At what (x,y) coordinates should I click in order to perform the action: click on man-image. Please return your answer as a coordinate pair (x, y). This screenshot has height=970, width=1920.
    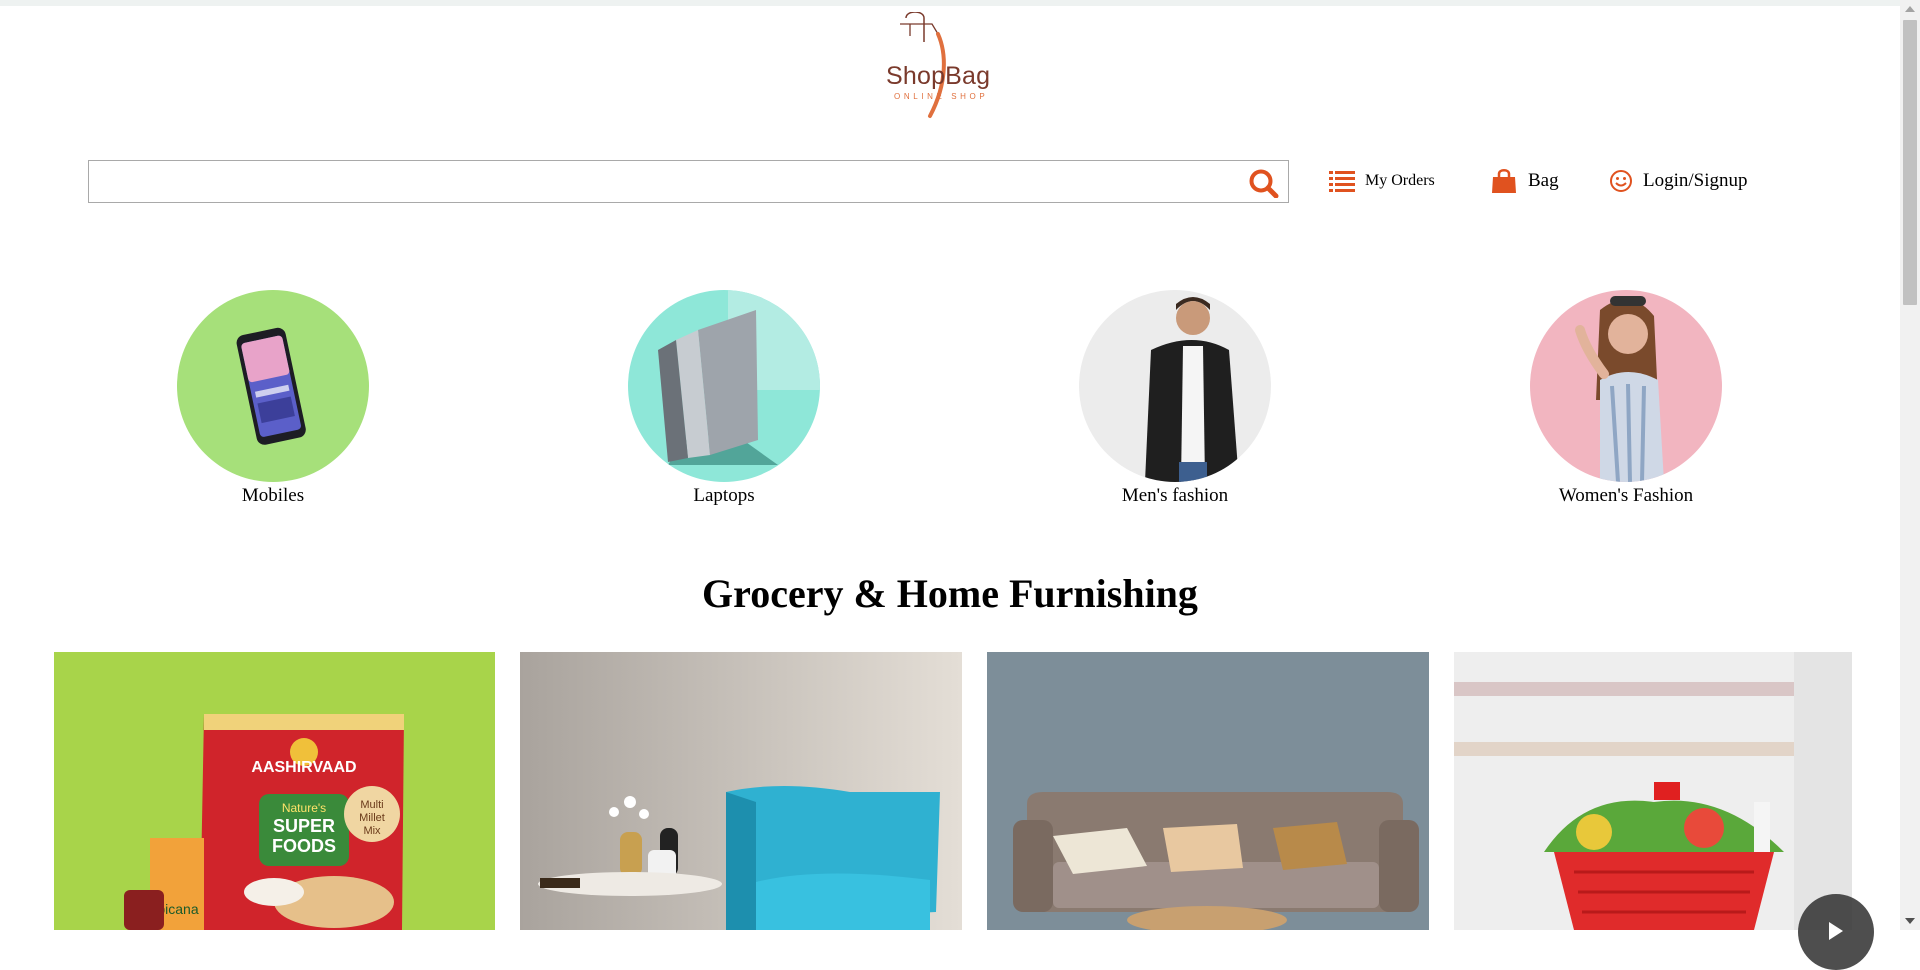
    Looking at the image, I should click on (1175, 386).